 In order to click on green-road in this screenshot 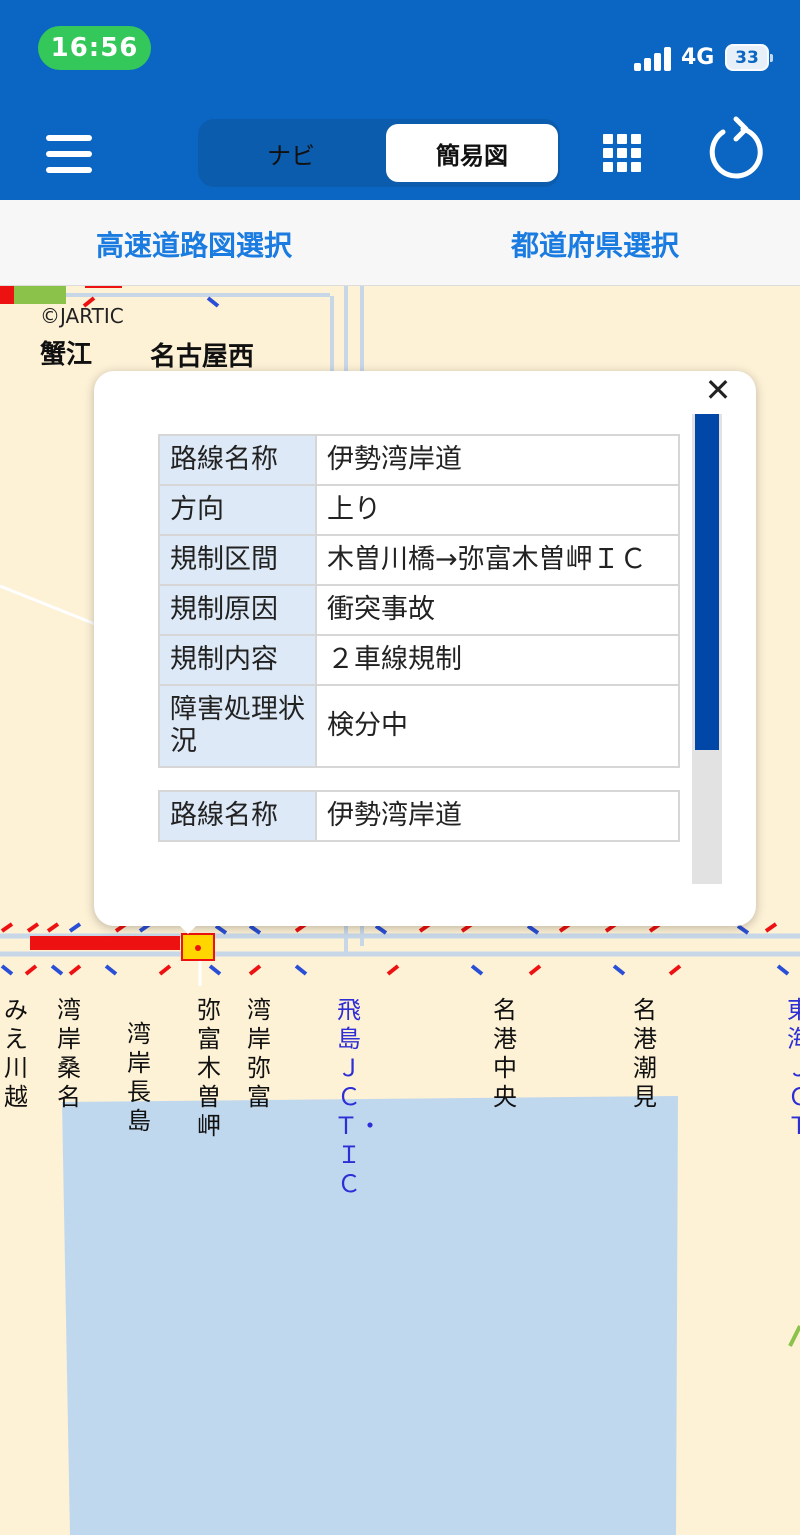, I will do `click(794, 1336)`.